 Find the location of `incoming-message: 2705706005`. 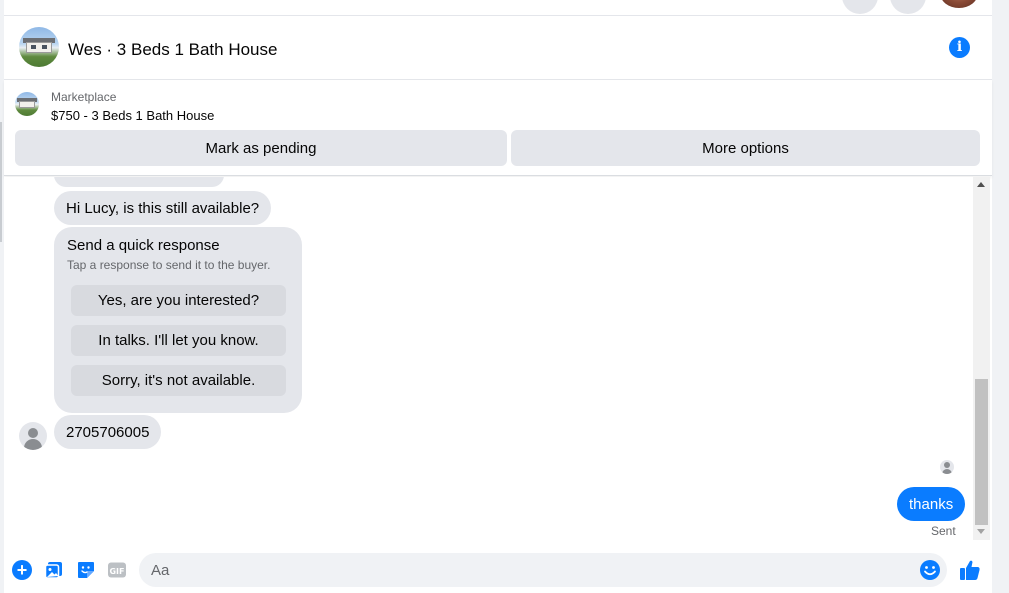

incoming-message: 2705706005 is located at coordinates (108, 432).